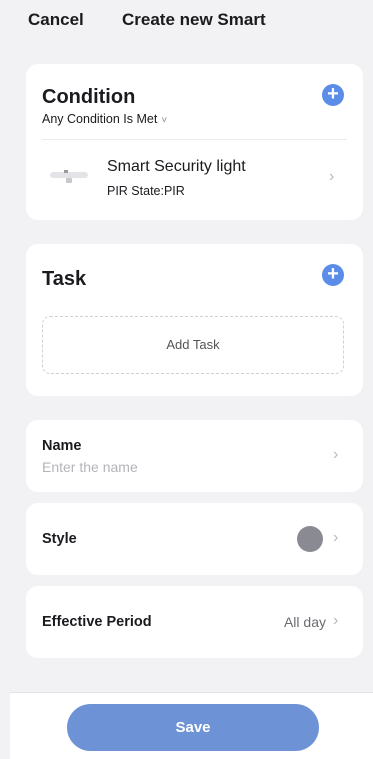 The image size is (373, 759). What do you see at coordinates (194, 456) in the screenshot?
I see `name-row: Name Enter the name ›` at bounding box center [194, 456].